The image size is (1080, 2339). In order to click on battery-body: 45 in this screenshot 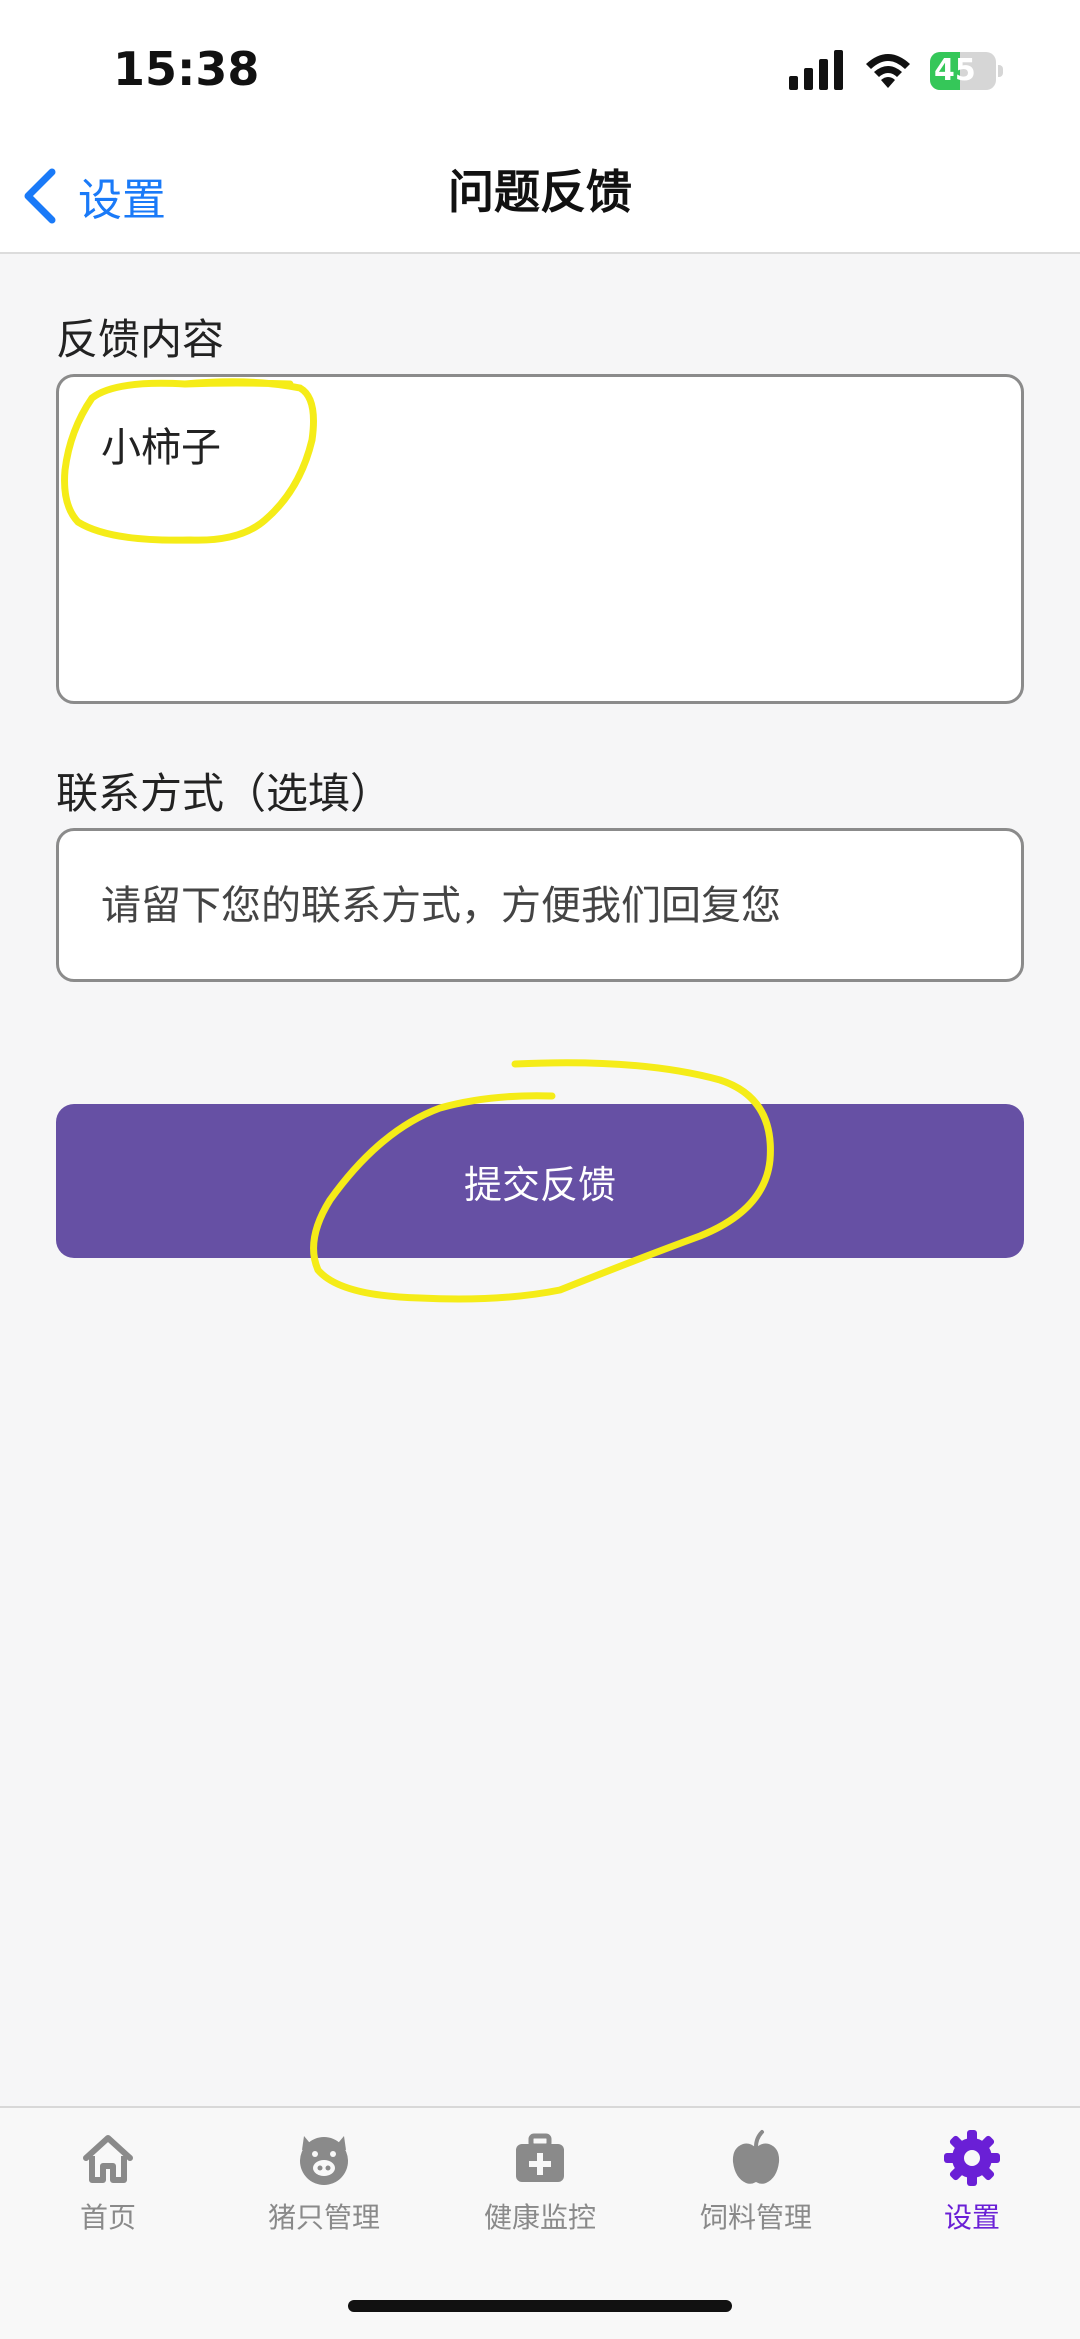, I will do `click(963, 71)`.